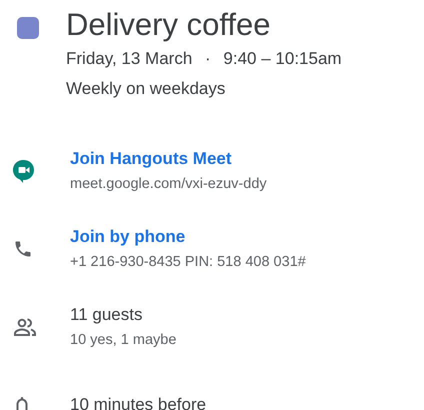  What do you see at coordinates (25, 327) in the screenshot?
I see `people-icon` at bounding box center [25, 327].